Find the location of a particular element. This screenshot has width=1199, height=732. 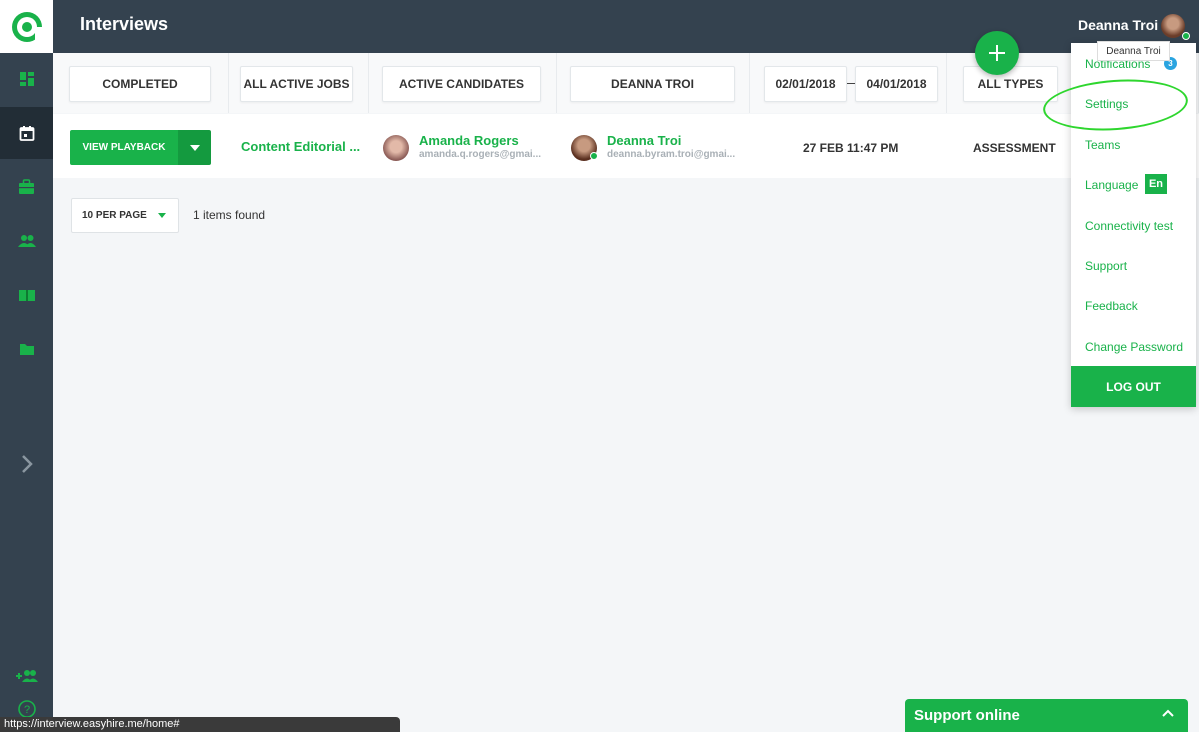

menu-support: Support is located at coordinates (1106, 266).